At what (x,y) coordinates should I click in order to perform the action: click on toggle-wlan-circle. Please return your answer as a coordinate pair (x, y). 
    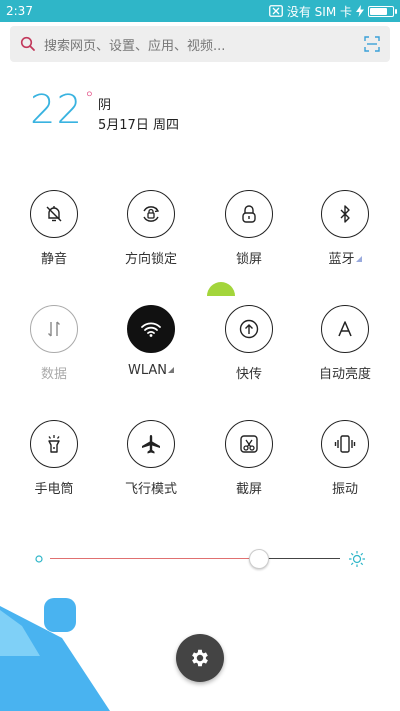
    Looking at the image, I should click on (151, 329).